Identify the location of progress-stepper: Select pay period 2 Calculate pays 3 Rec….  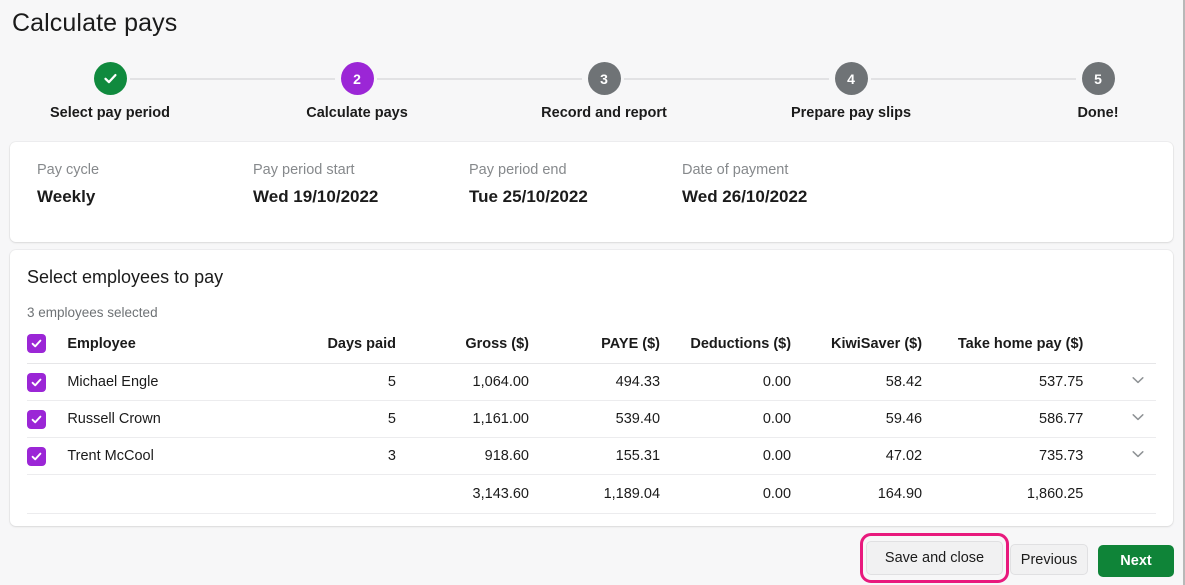
(591, 97).